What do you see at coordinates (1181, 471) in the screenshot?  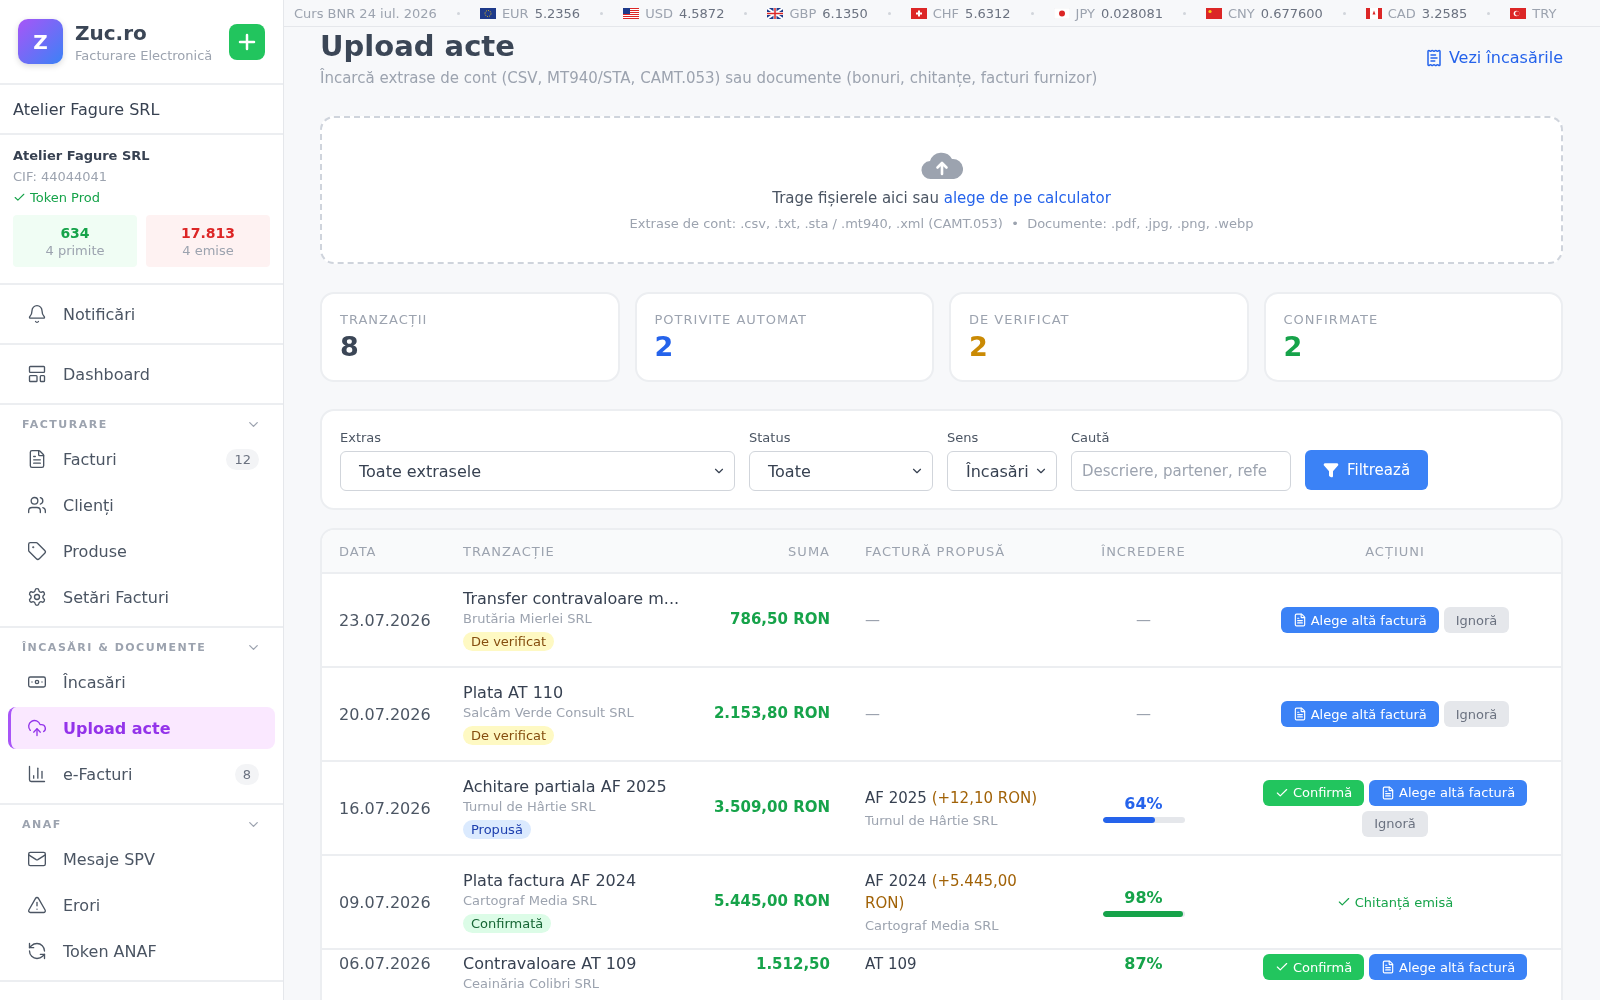 I see `search-field: Descriere, partener, refe` at bounding box center [1181, 471].